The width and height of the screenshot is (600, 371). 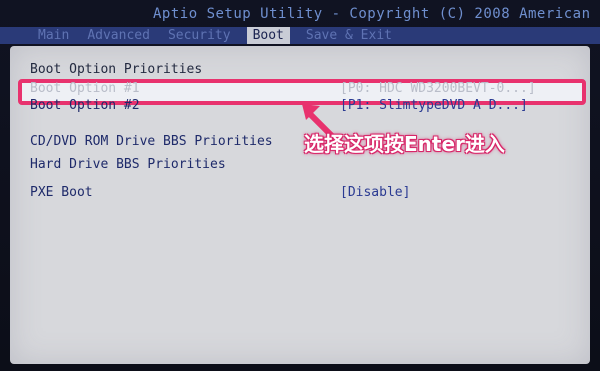 I want to click on tab-main: Main, so click(x=53, y=35).